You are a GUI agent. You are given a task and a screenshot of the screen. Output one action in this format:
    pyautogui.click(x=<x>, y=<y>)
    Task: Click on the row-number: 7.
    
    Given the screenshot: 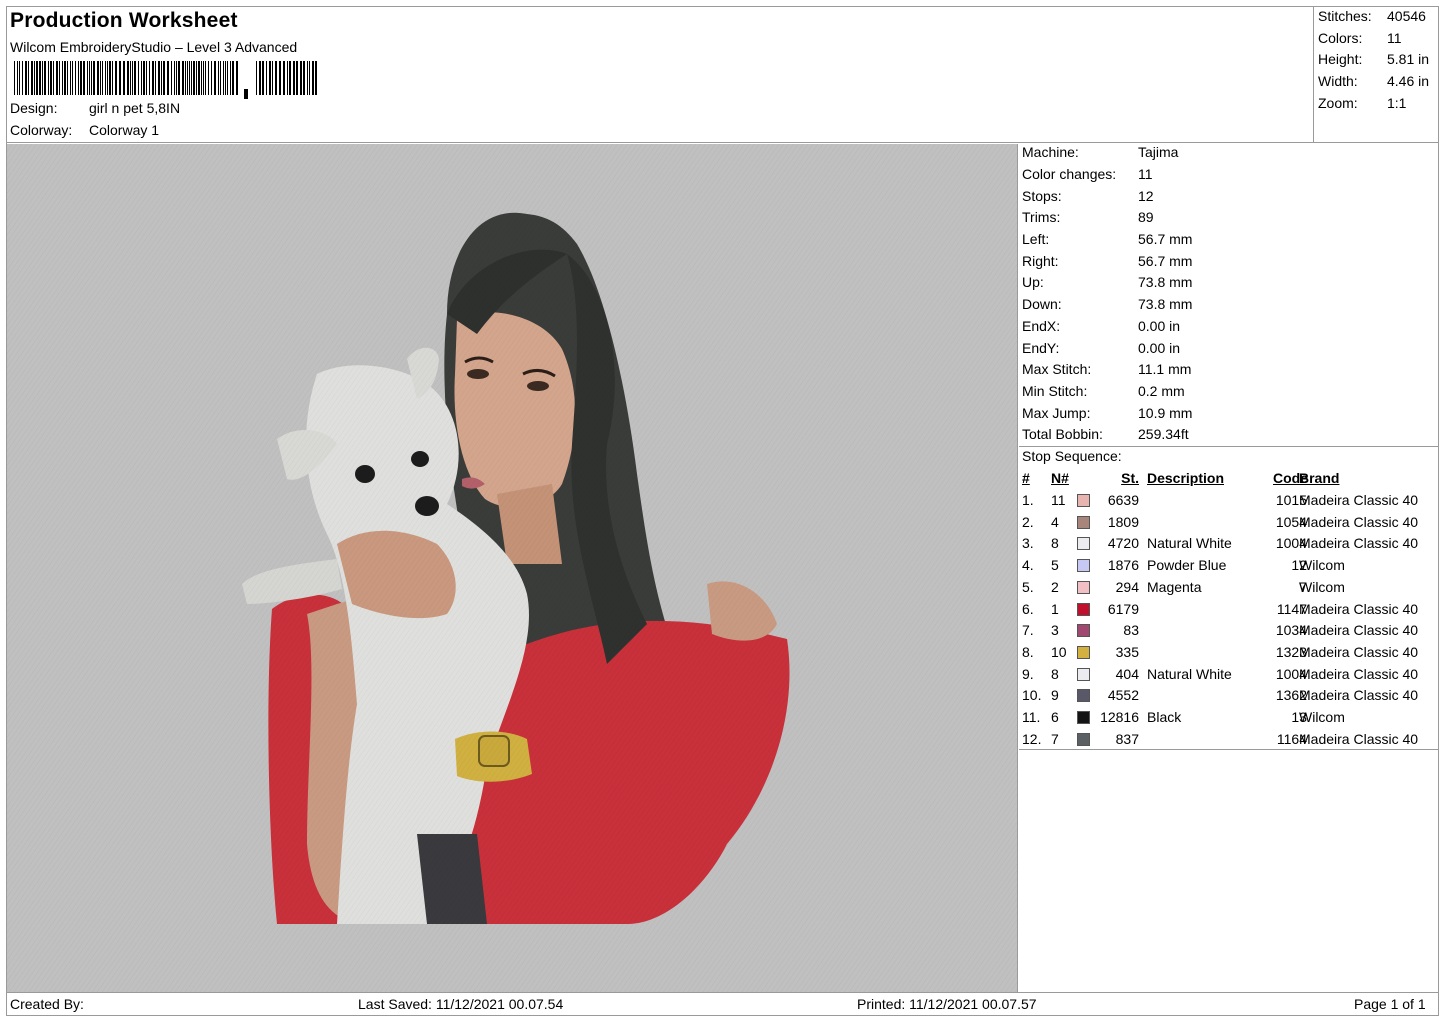 What is the action you would take?
    pyautogui.click(x=1028, y=630)
    